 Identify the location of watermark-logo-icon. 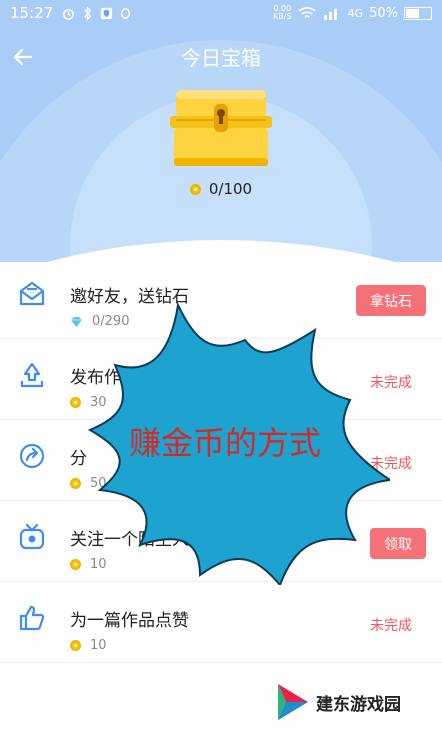
(293, 702).